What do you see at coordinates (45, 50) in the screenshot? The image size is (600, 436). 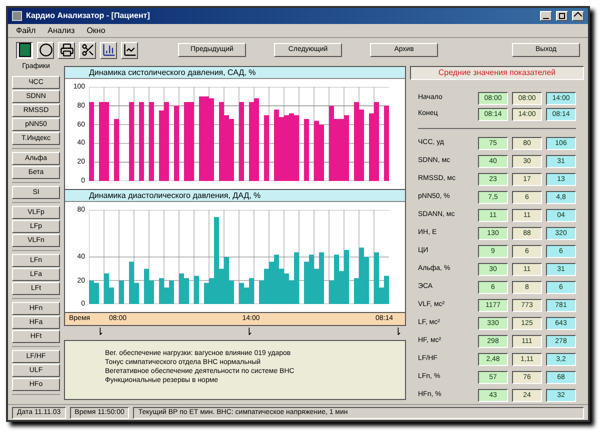 I see `circle-icon` at bounding box center [45, 50].